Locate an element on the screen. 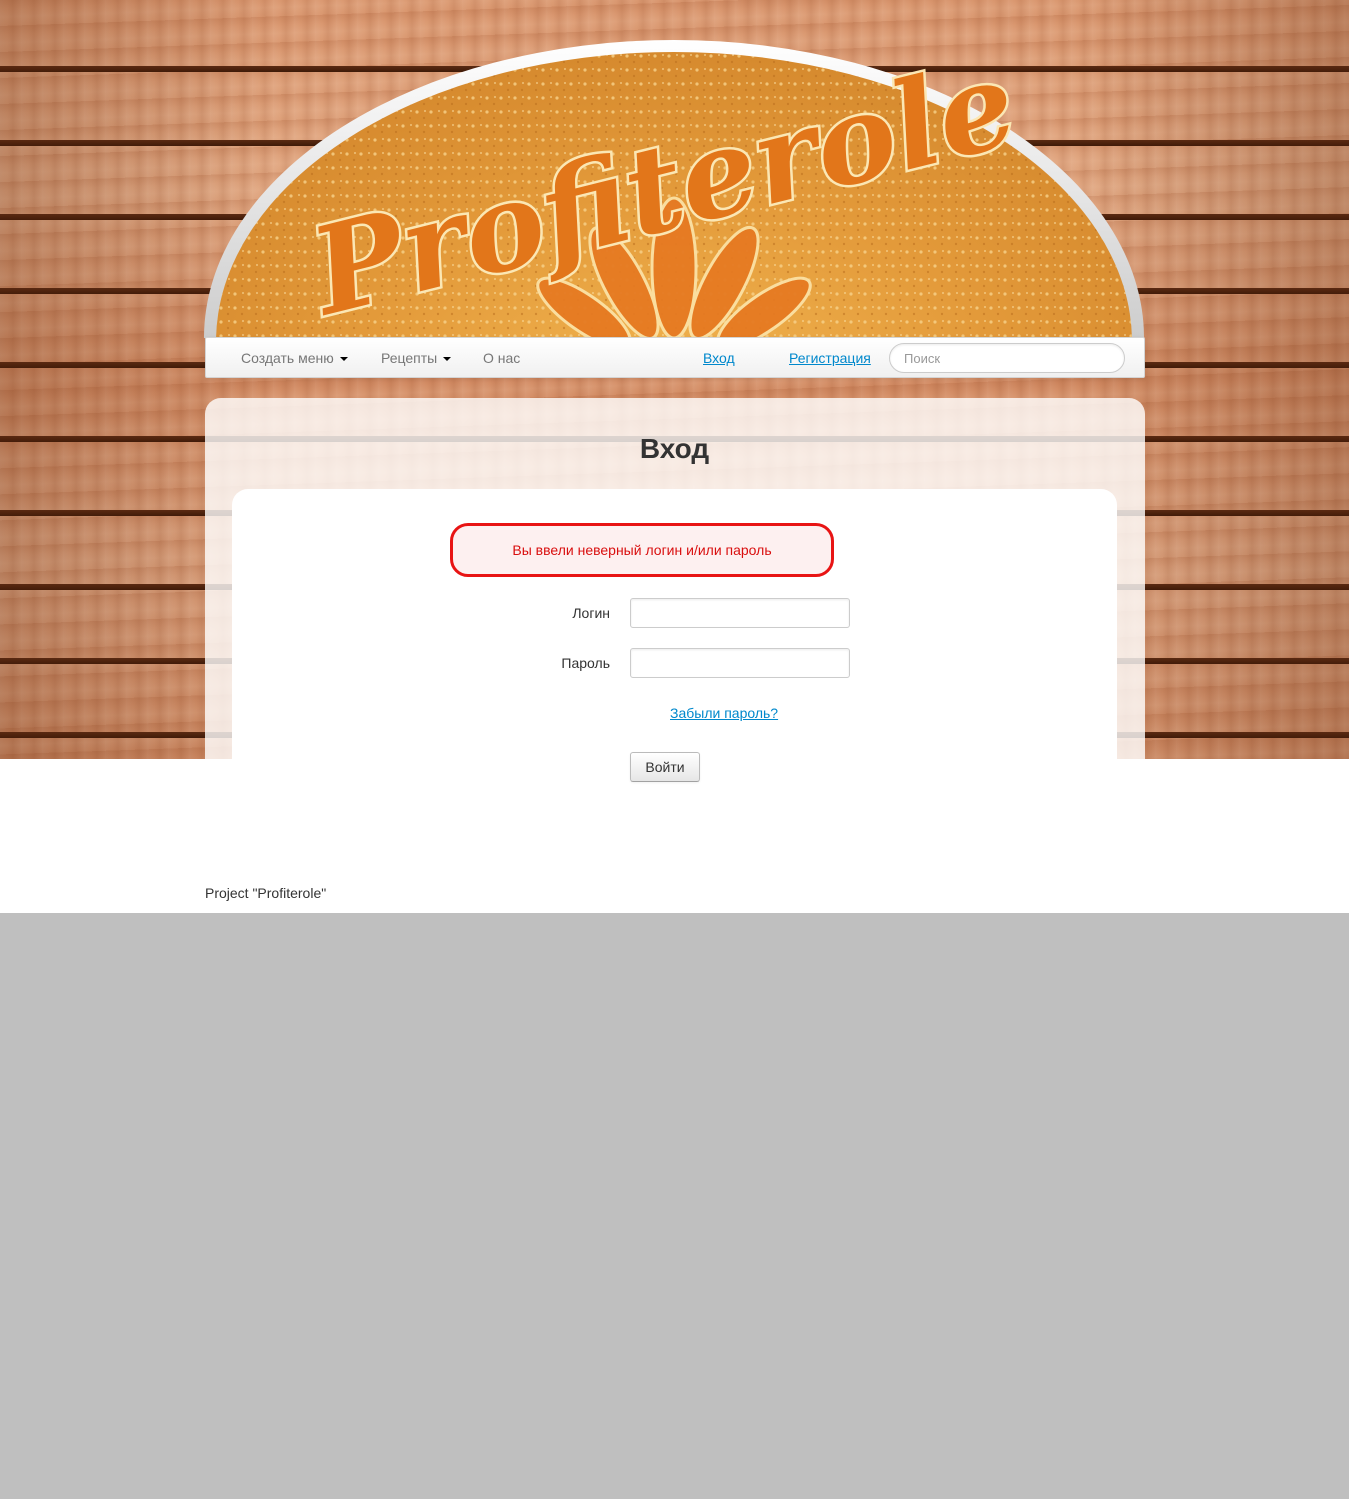 Image resolution: width=1349 pixels, height=1499 pixels. password-label: Пароль is located at coordinates (585, 663).